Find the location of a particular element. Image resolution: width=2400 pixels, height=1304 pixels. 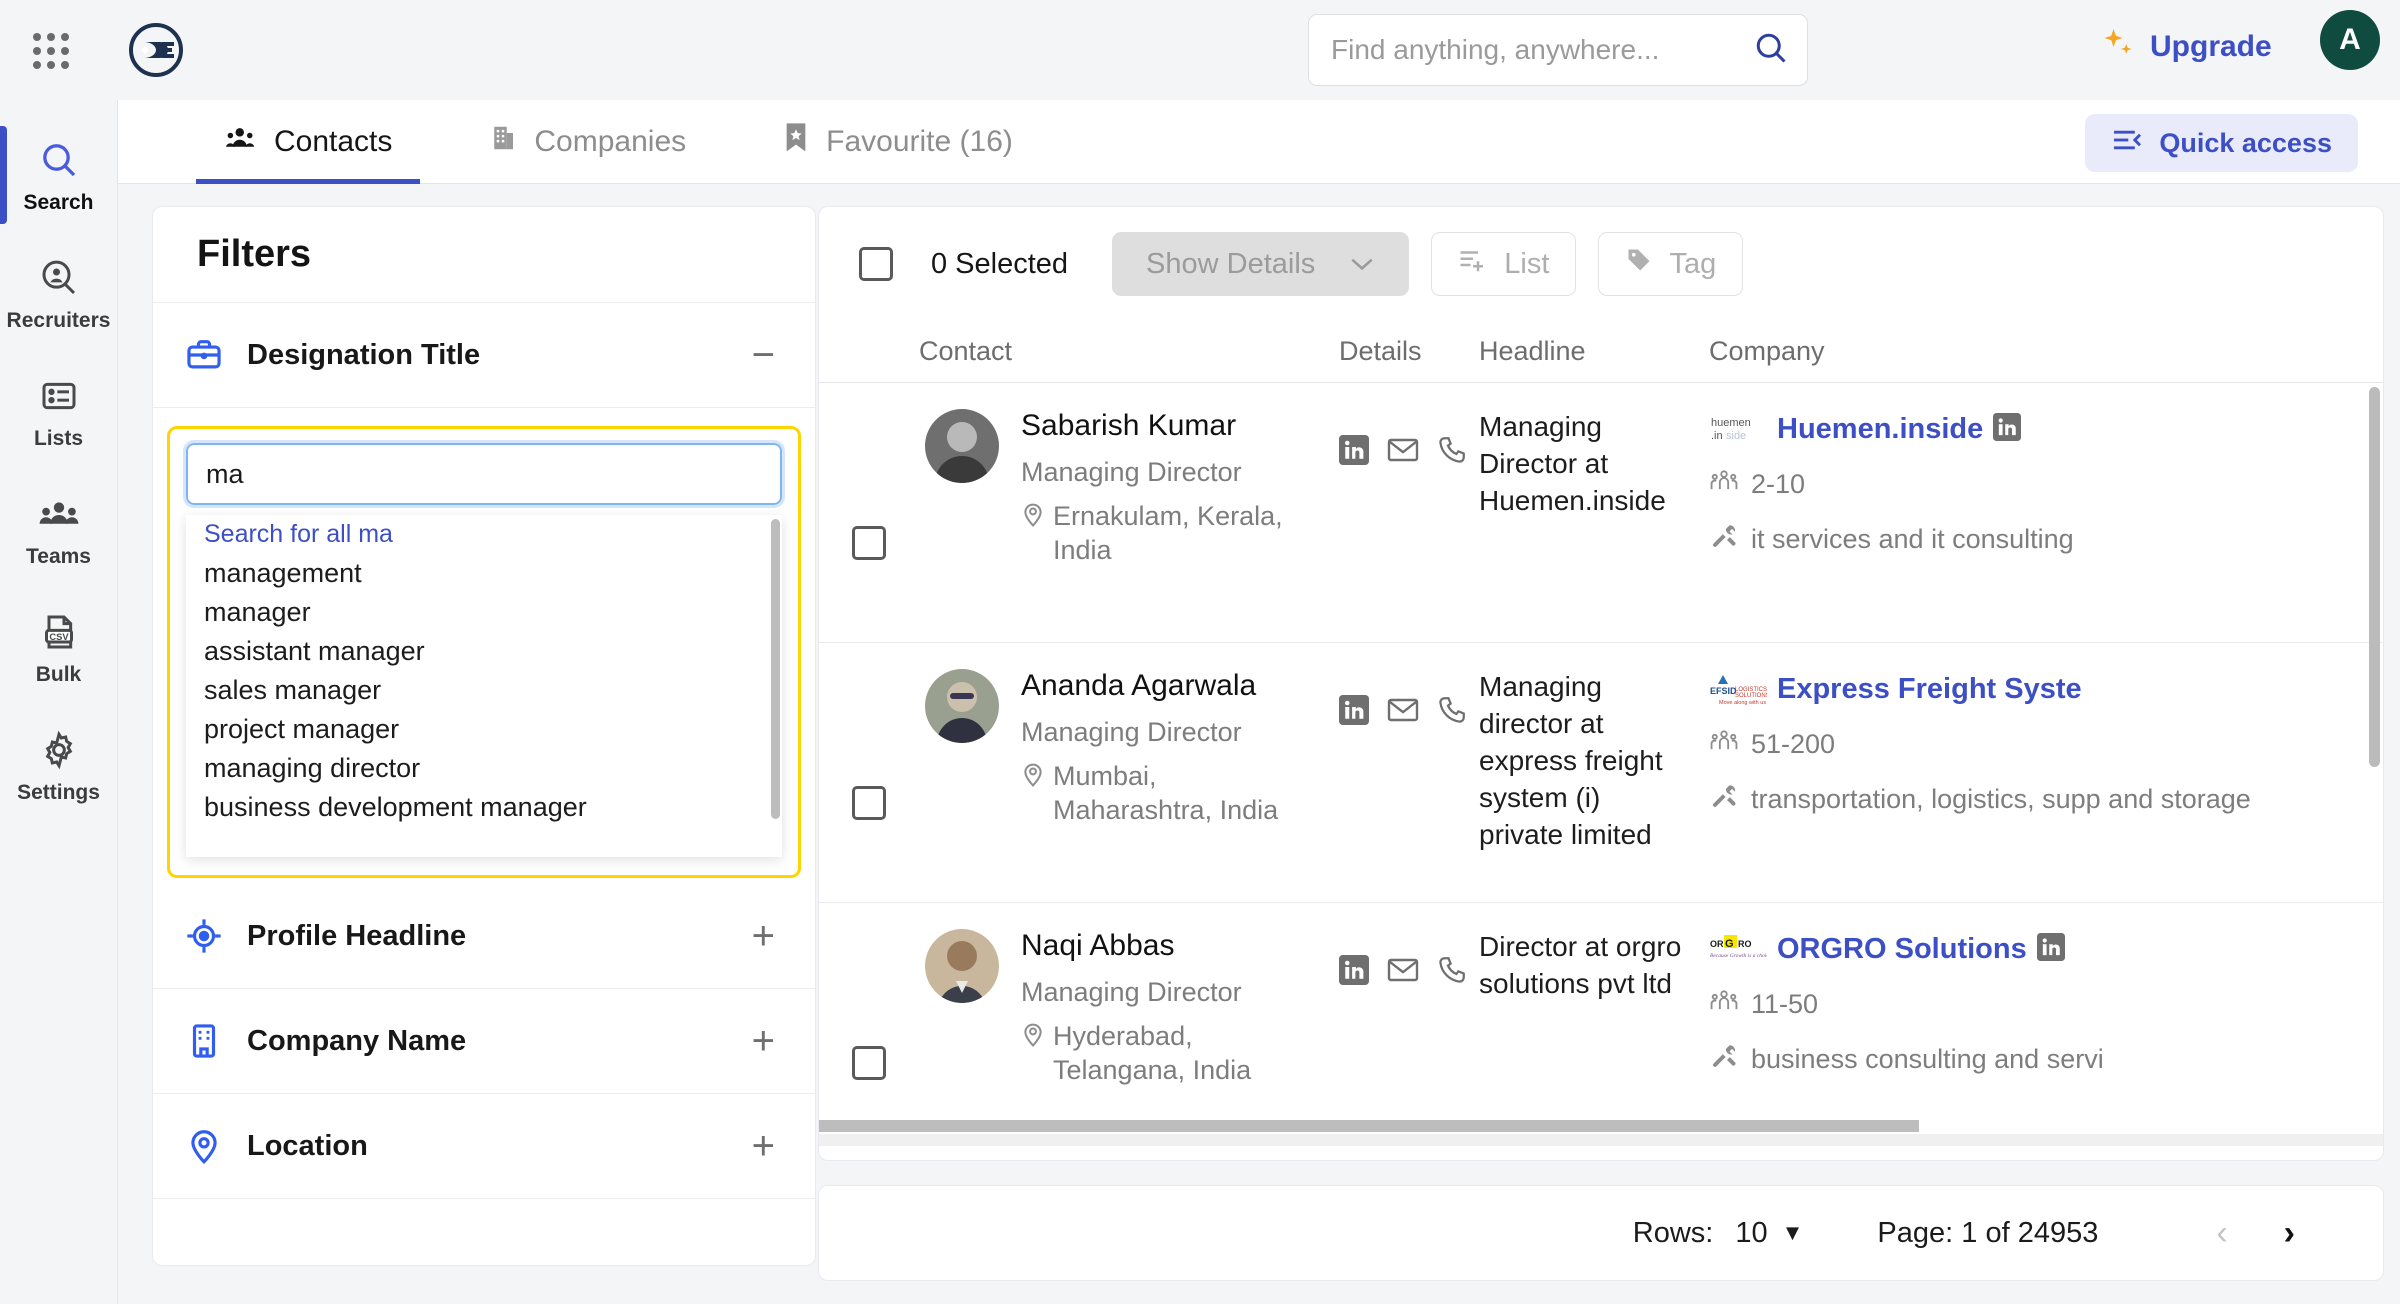

tab-label: Contacts is located at coordinates (333, 141).